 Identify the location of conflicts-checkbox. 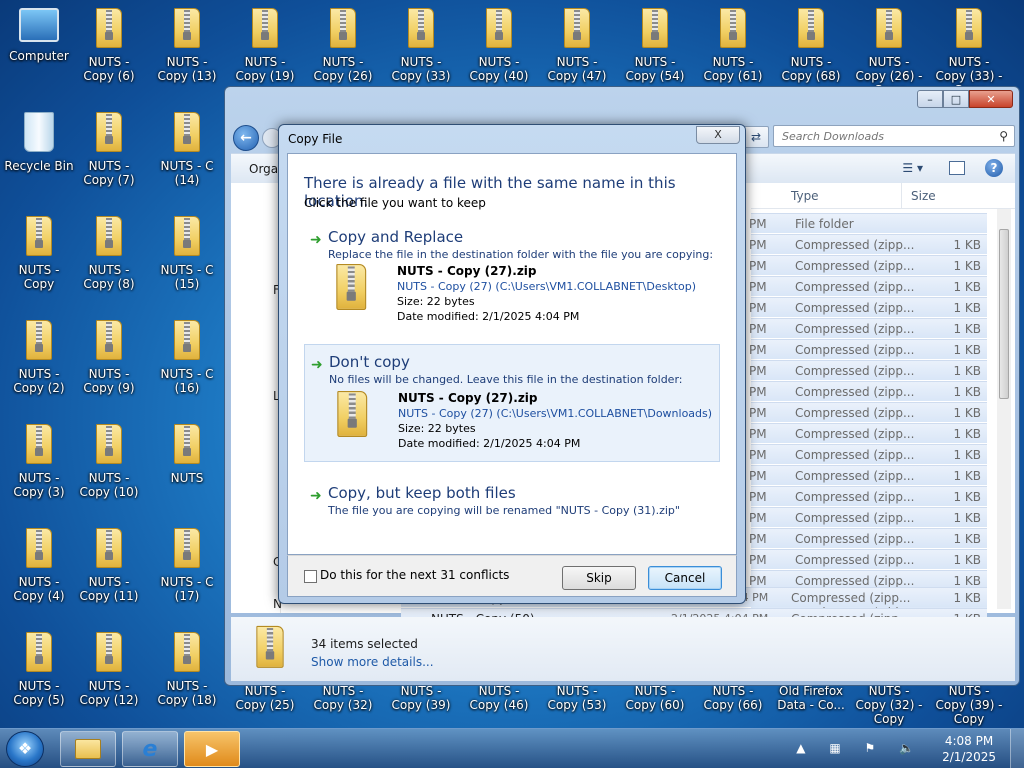
(310, 576).